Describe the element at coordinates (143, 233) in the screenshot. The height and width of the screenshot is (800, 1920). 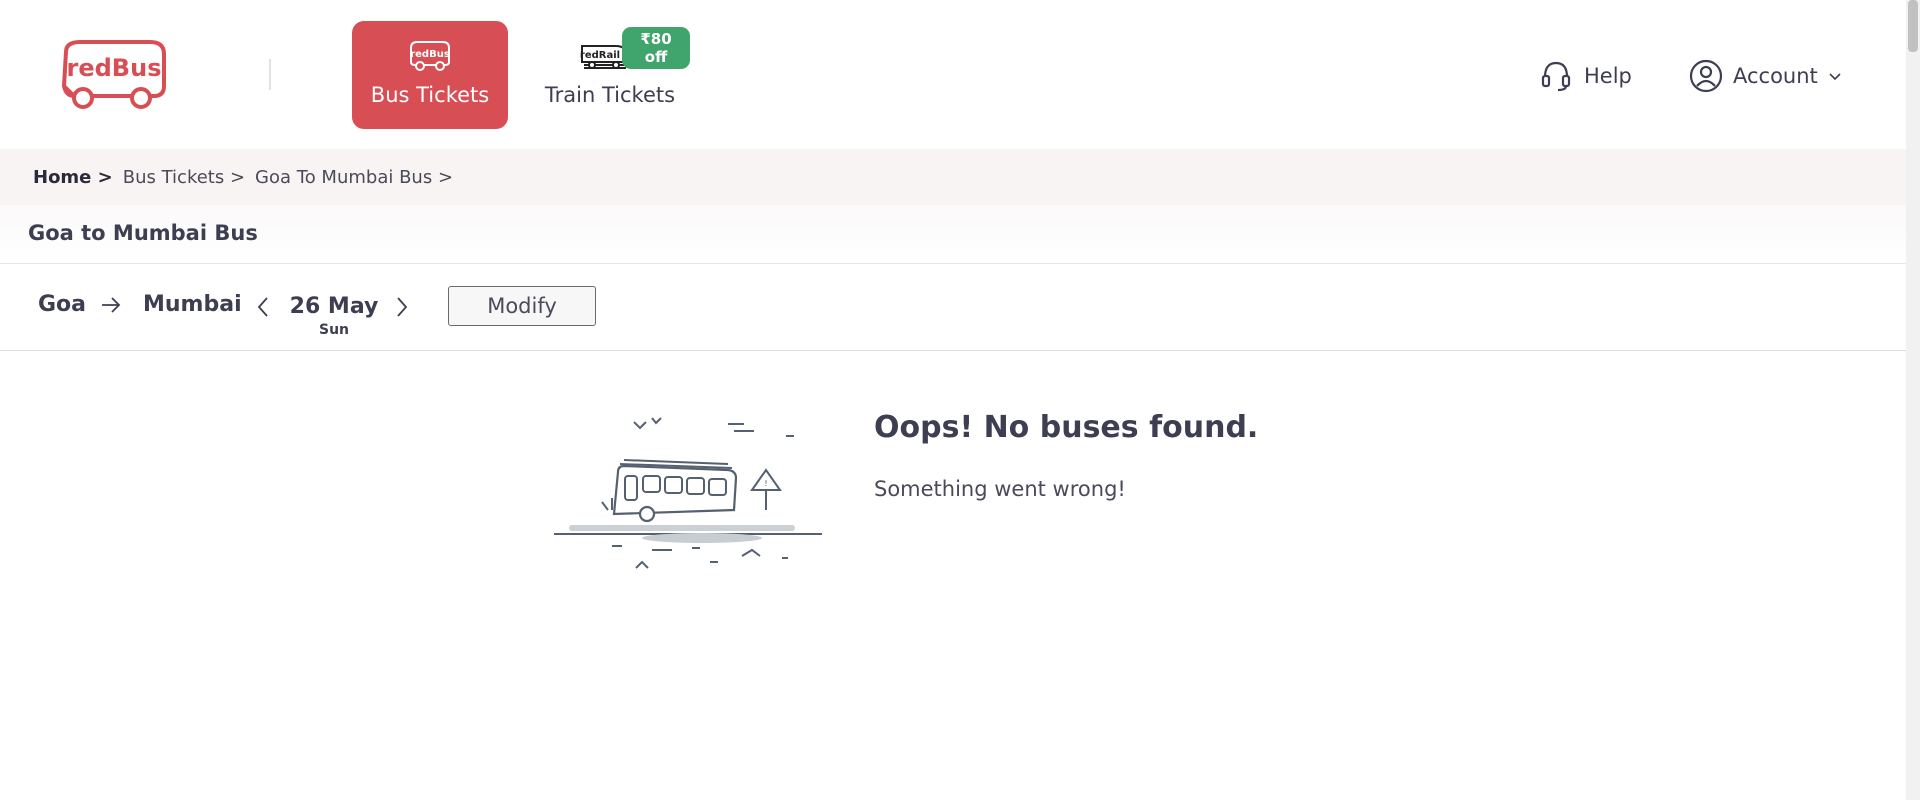
I see `page-title: Goa to Mumbai Bus` at that location.